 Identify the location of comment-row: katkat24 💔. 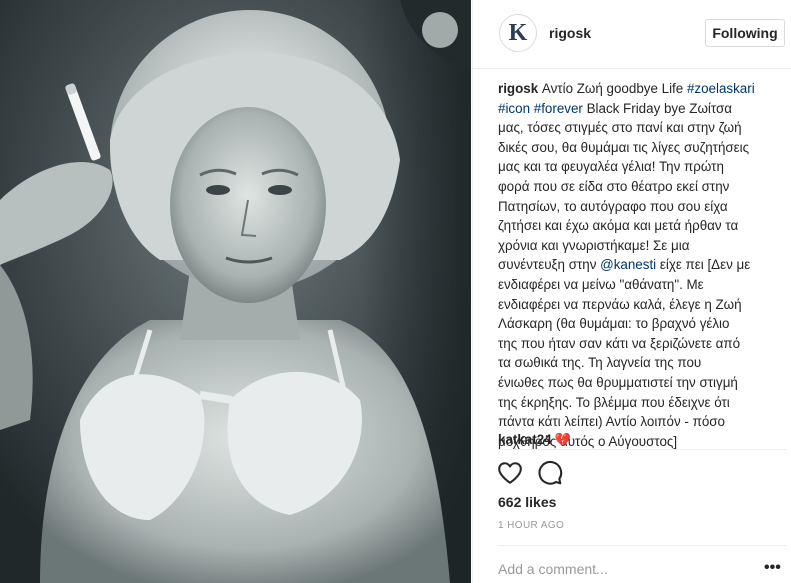
(534, 440).